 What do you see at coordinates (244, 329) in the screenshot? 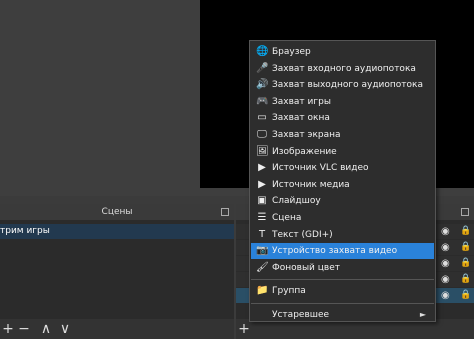
I see `add-source-button: +` at bounding box center [244, 329].